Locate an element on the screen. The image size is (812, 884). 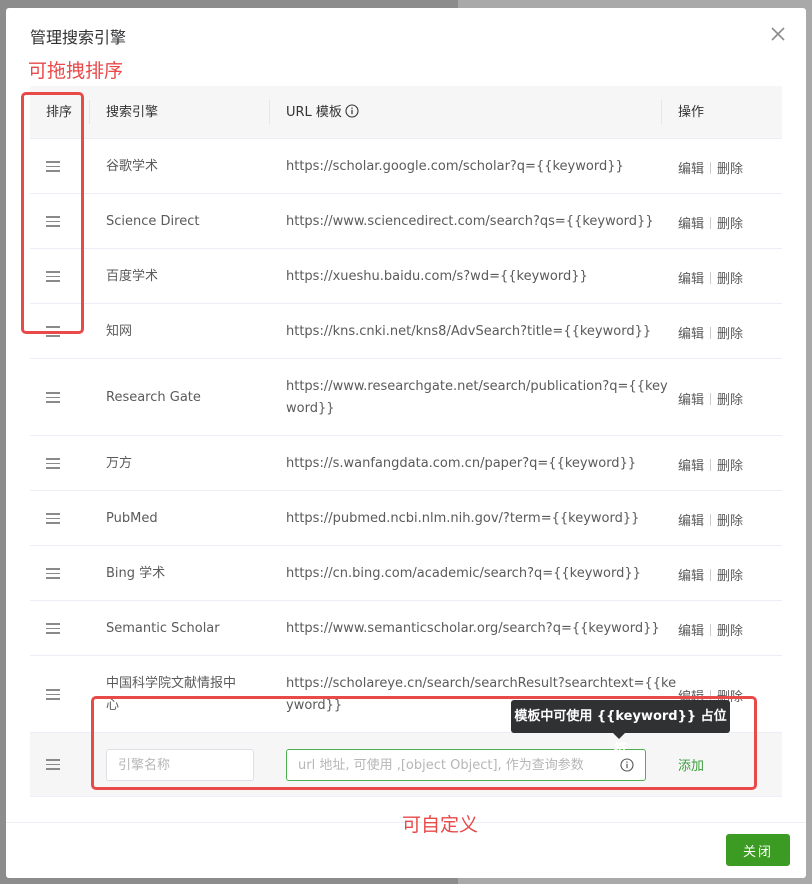
engine-name: 中国科学院文献情报中心 is located at coordinates (171, 695).